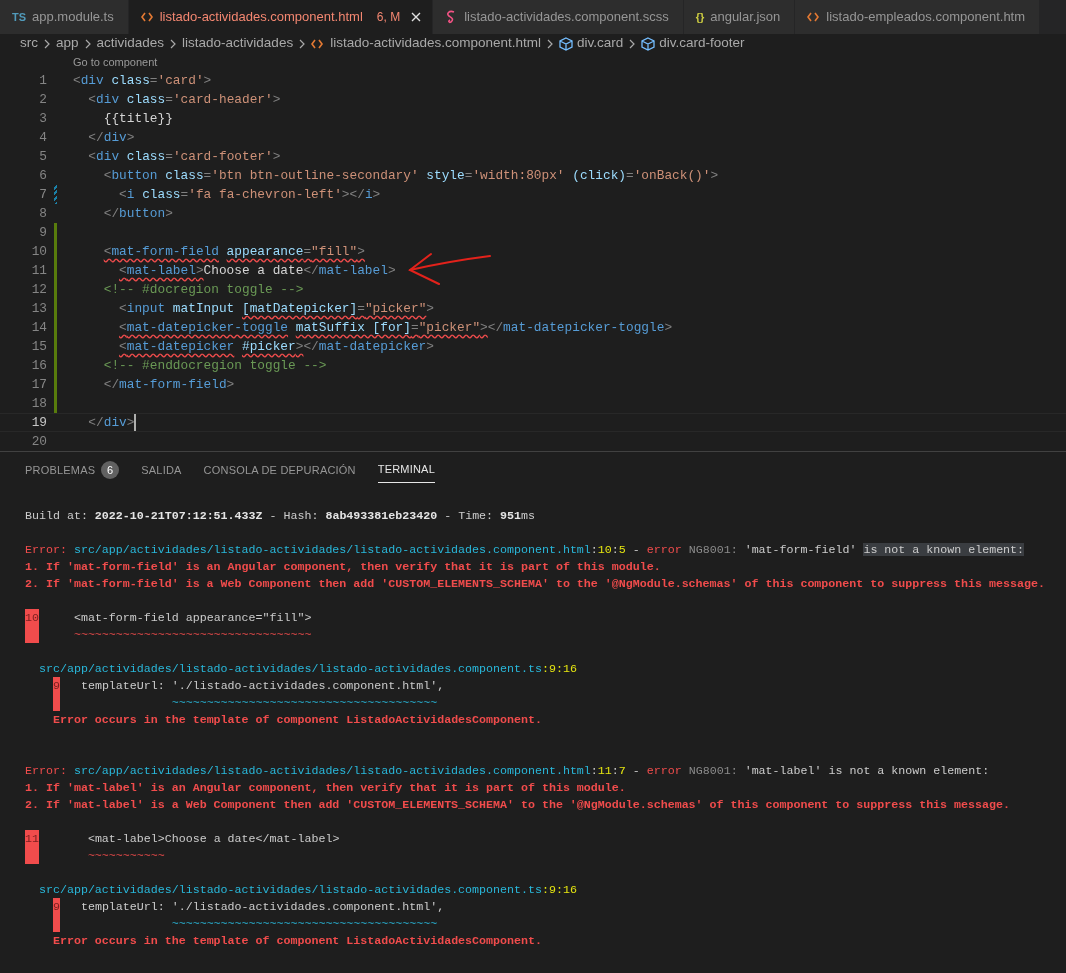 The height and width of the screenshot is (973, 1066). I want to click on terminal-text: 'mat-form-field', so click(801, 549).